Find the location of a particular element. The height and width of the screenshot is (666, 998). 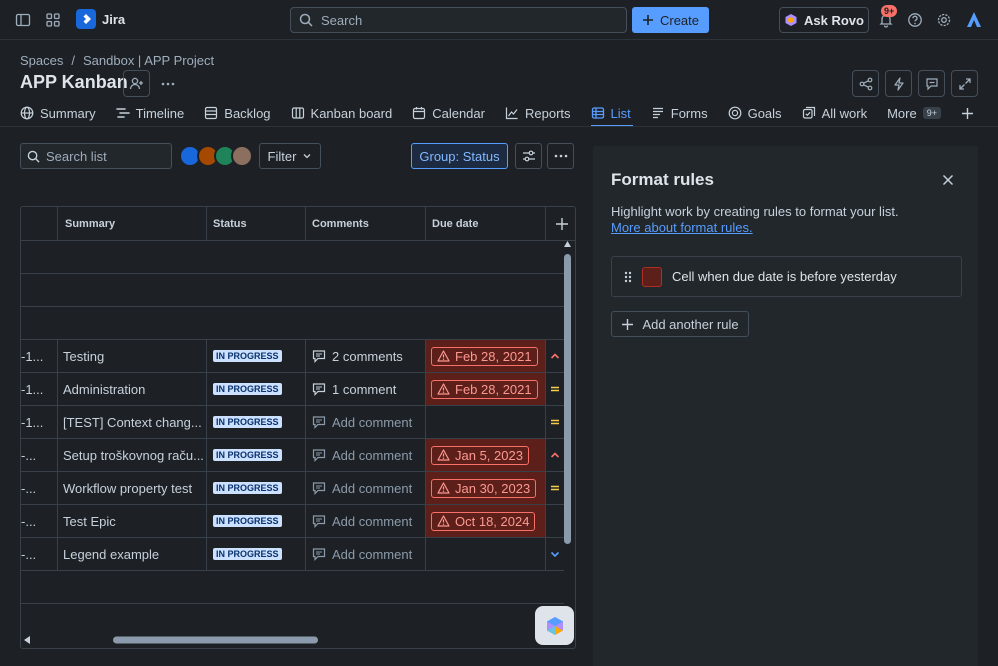

tab-goals: Goals is located at coordinates (760, 113).